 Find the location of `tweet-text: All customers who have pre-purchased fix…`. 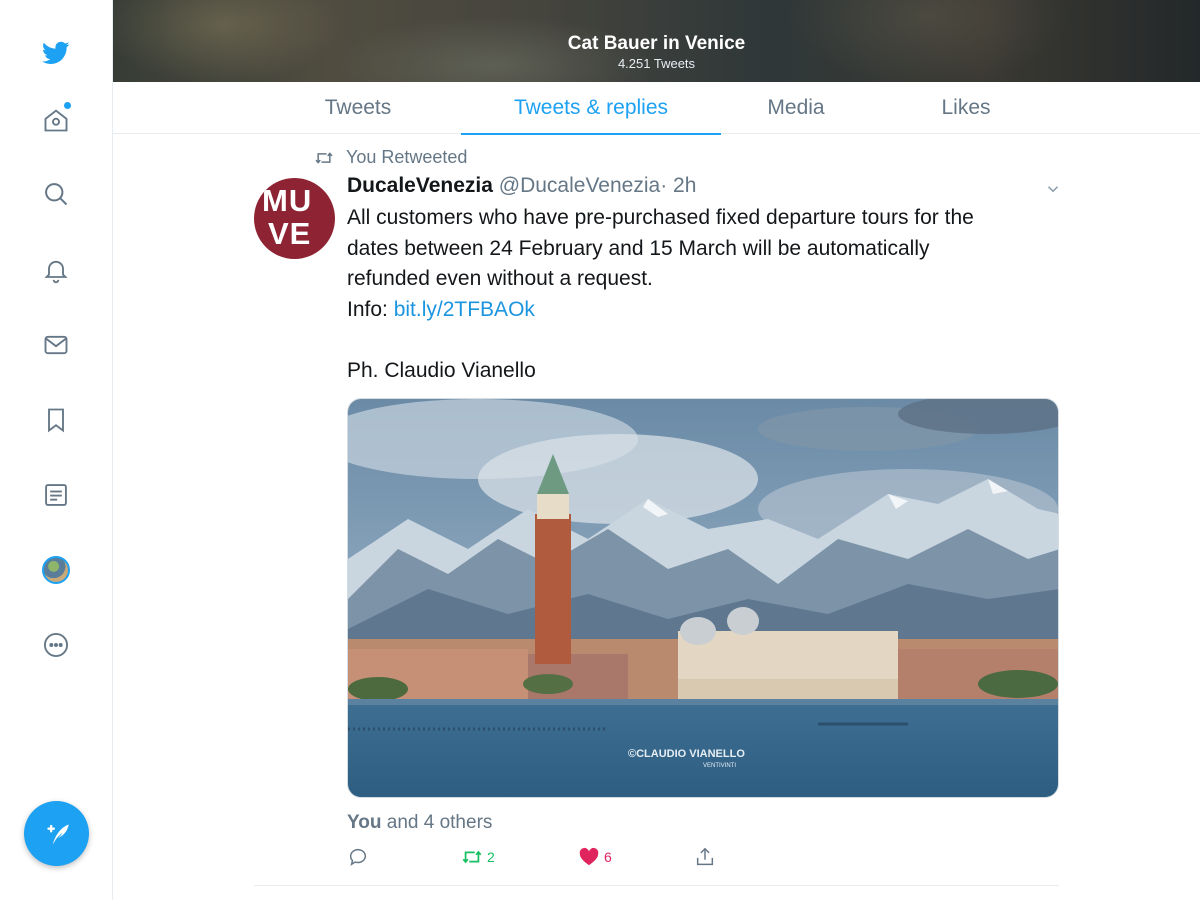

tweet-text: All customers who have pre-purchased fix… is located at coordinates (697, 294).